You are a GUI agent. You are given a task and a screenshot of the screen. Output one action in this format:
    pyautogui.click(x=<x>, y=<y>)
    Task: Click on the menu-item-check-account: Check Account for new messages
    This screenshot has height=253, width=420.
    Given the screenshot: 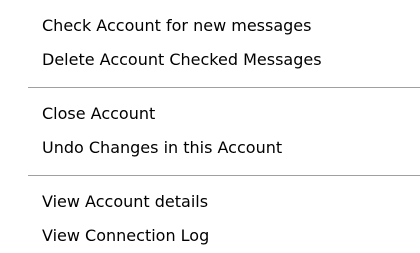 What is the action you would take?
    pyautogui.click(x=180, y=26)
    